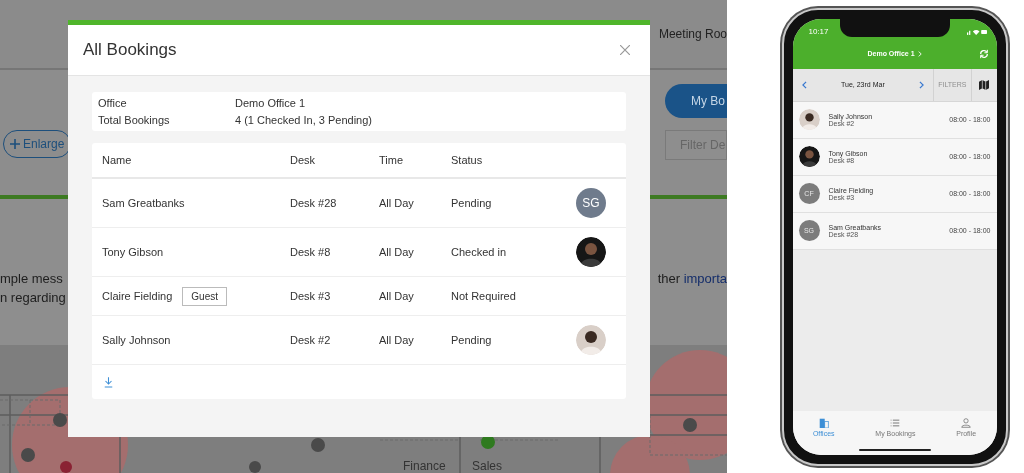 This screenshot has height=473, width=1024. I want to click on column-header: Desk, so click(303, 160).